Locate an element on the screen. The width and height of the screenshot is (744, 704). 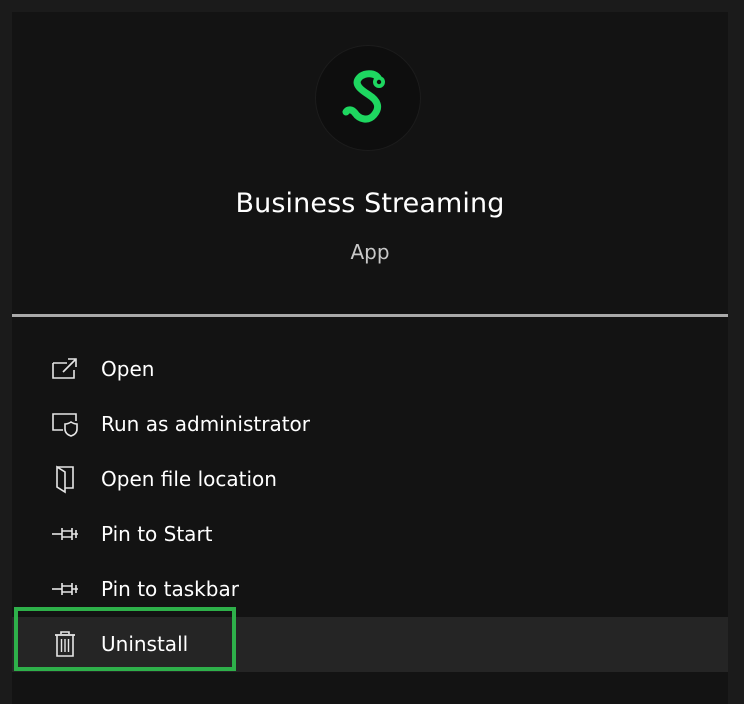
menu-item-label: Pin to taskbar is located at coordinates (170, 589).